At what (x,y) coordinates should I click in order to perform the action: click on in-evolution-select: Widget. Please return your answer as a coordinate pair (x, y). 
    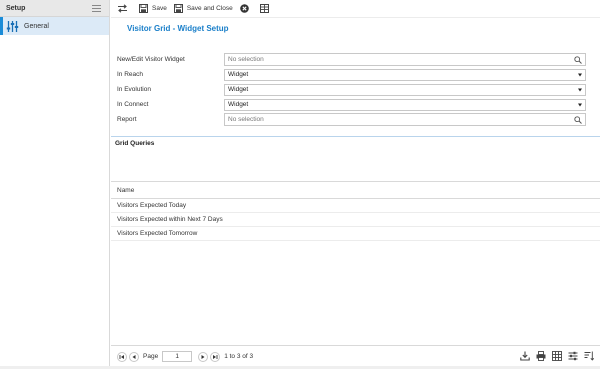
    Looking at the image, I should click on (405, 89).